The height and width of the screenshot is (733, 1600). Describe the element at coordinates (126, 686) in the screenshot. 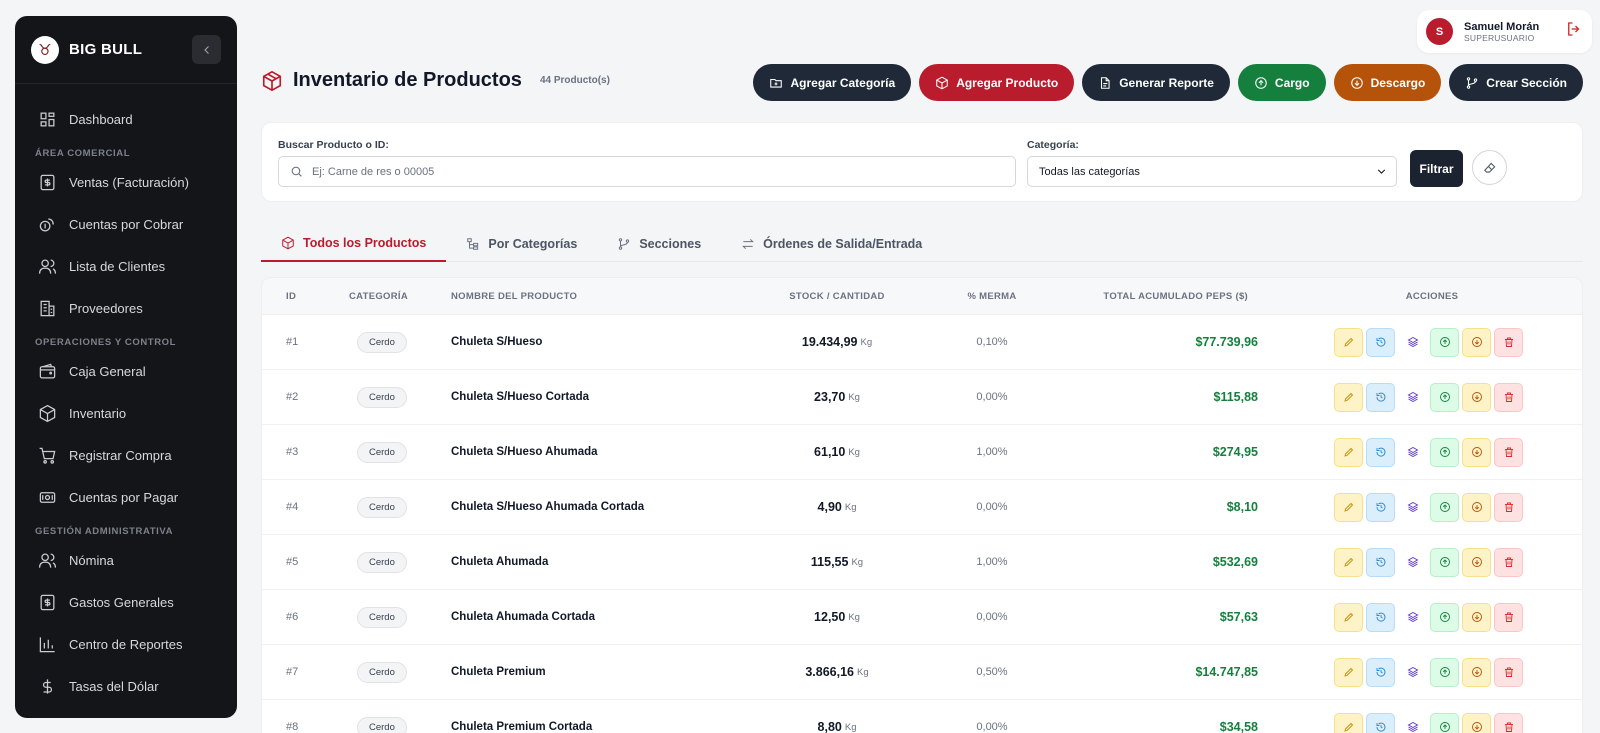

I see `sidebar-item-tasas-del-dolar: Tasas del Dólar` at that location.